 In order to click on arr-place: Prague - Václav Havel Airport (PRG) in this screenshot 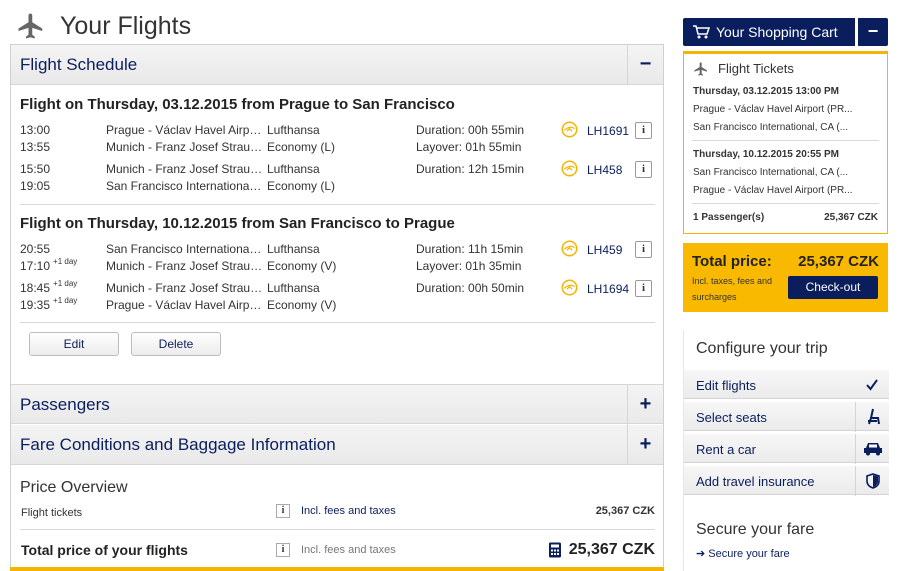, I will do `click(184, 305)`.